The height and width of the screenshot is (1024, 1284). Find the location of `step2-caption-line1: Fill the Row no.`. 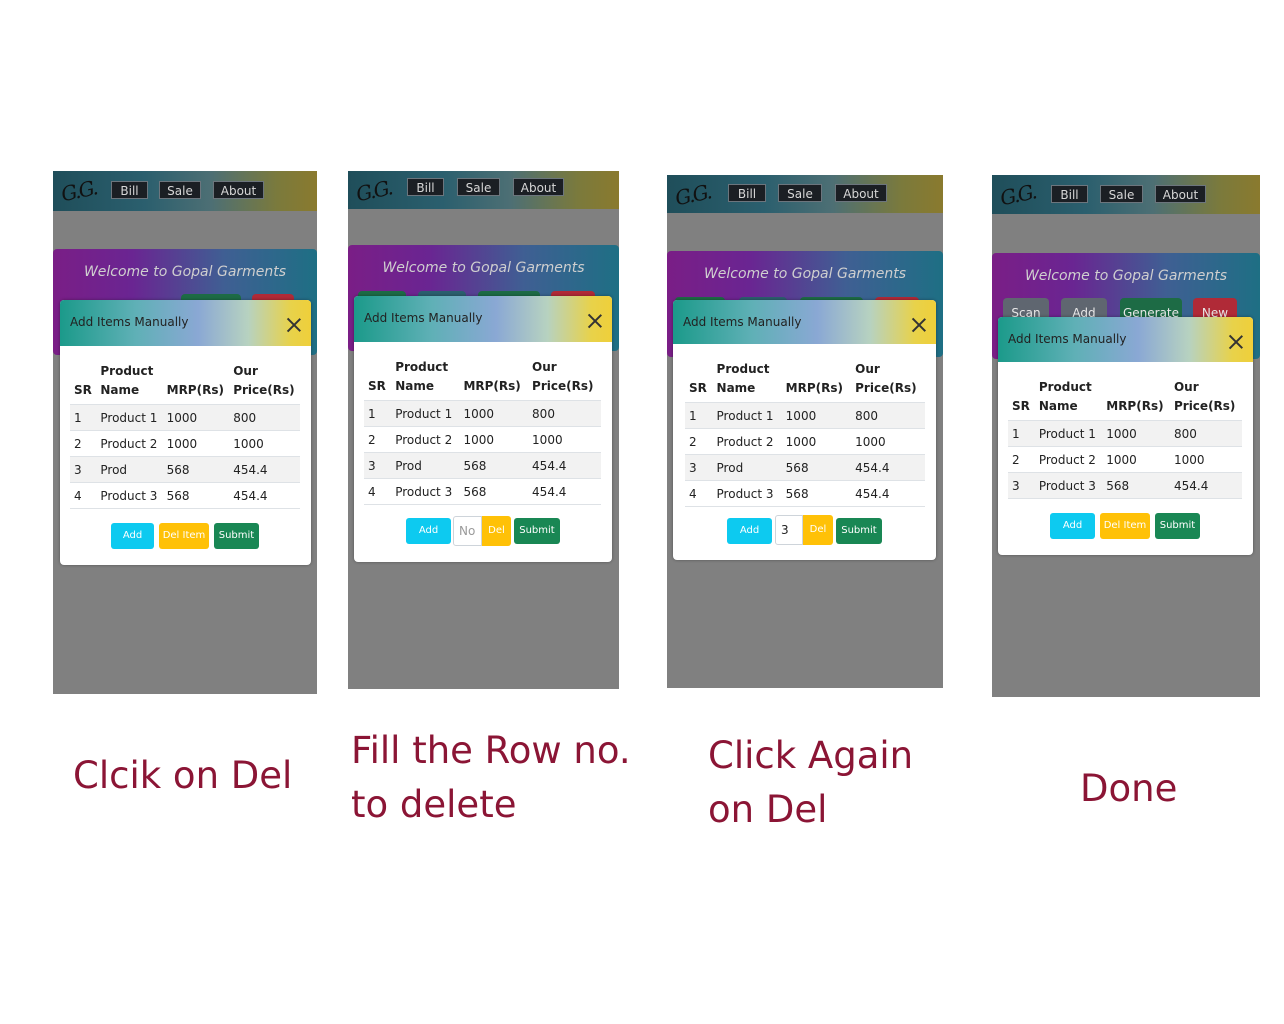

step2-caption-line1: Fill the Row no. is located at coordinates (491, 750).